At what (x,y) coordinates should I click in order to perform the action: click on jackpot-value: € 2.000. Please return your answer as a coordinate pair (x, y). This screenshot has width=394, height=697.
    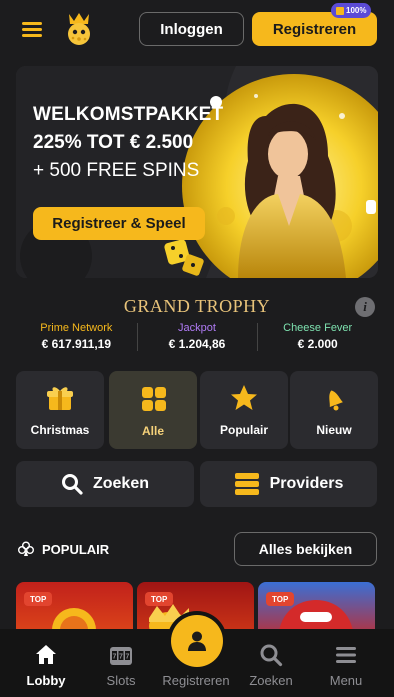
    Looking at the image, I should click on (317, 344).